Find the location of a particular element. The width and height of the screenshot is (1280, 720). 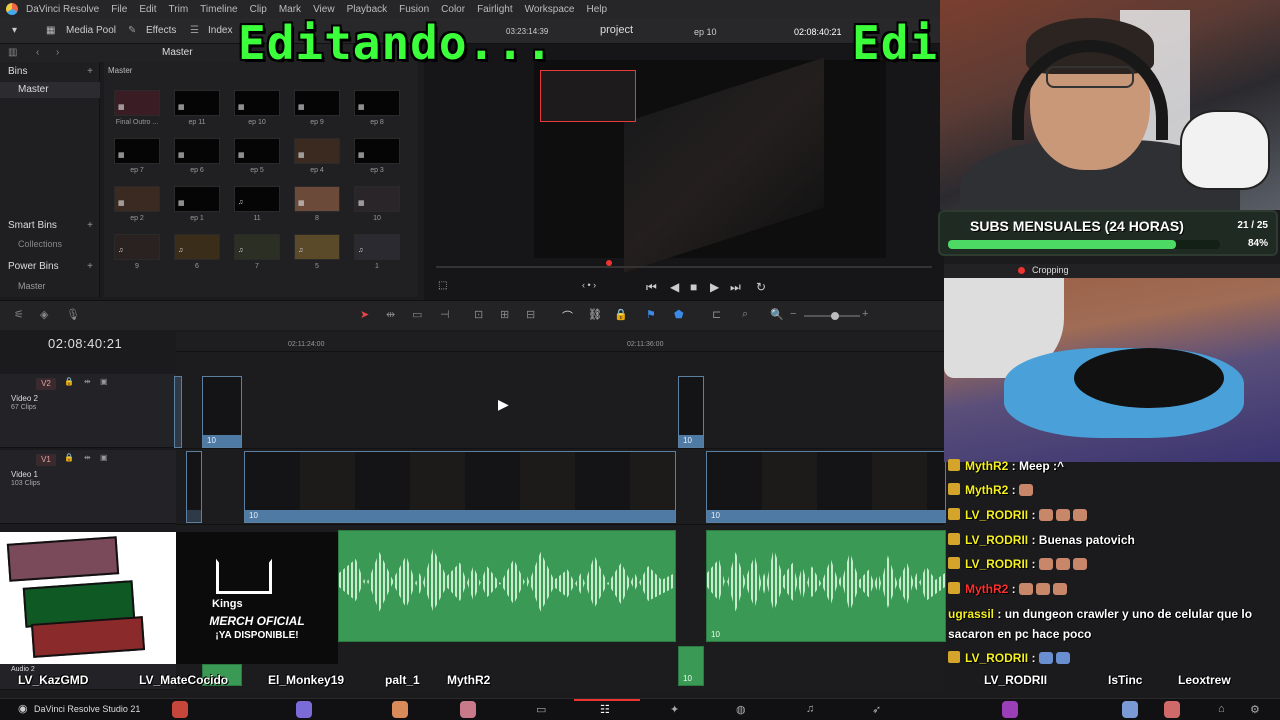

bin-master: Master is located at coordinates (50, 90).